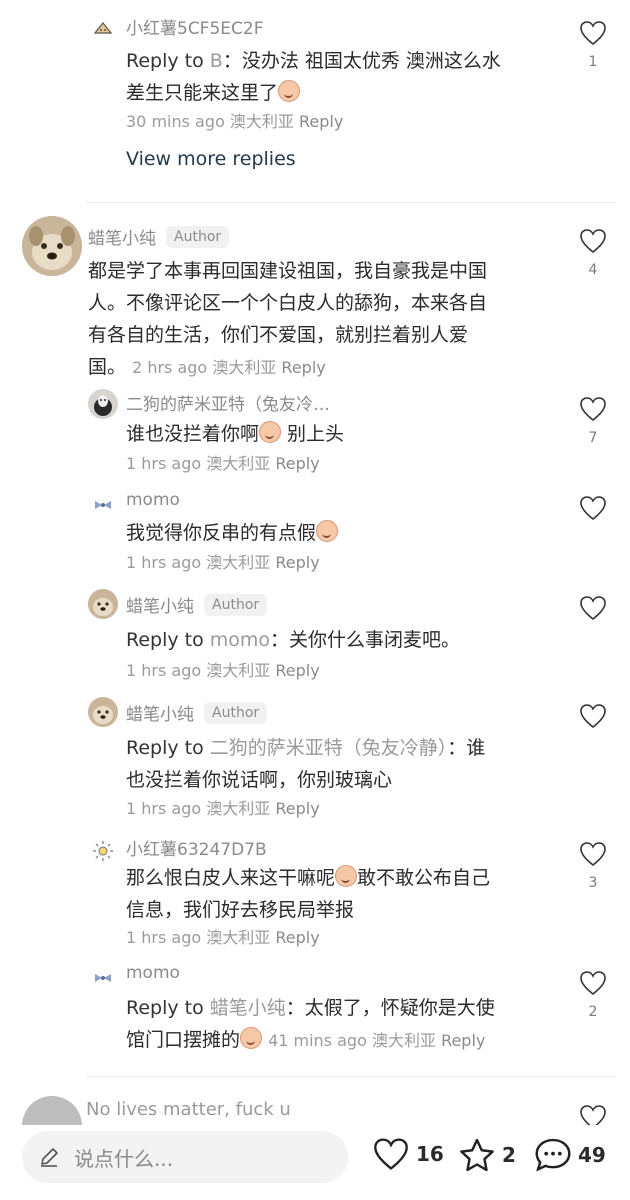  What do you see at coordinates (103, 29) in the screenshot?
I see `sweet-potato-avatar` at bounding box center [103, 29].